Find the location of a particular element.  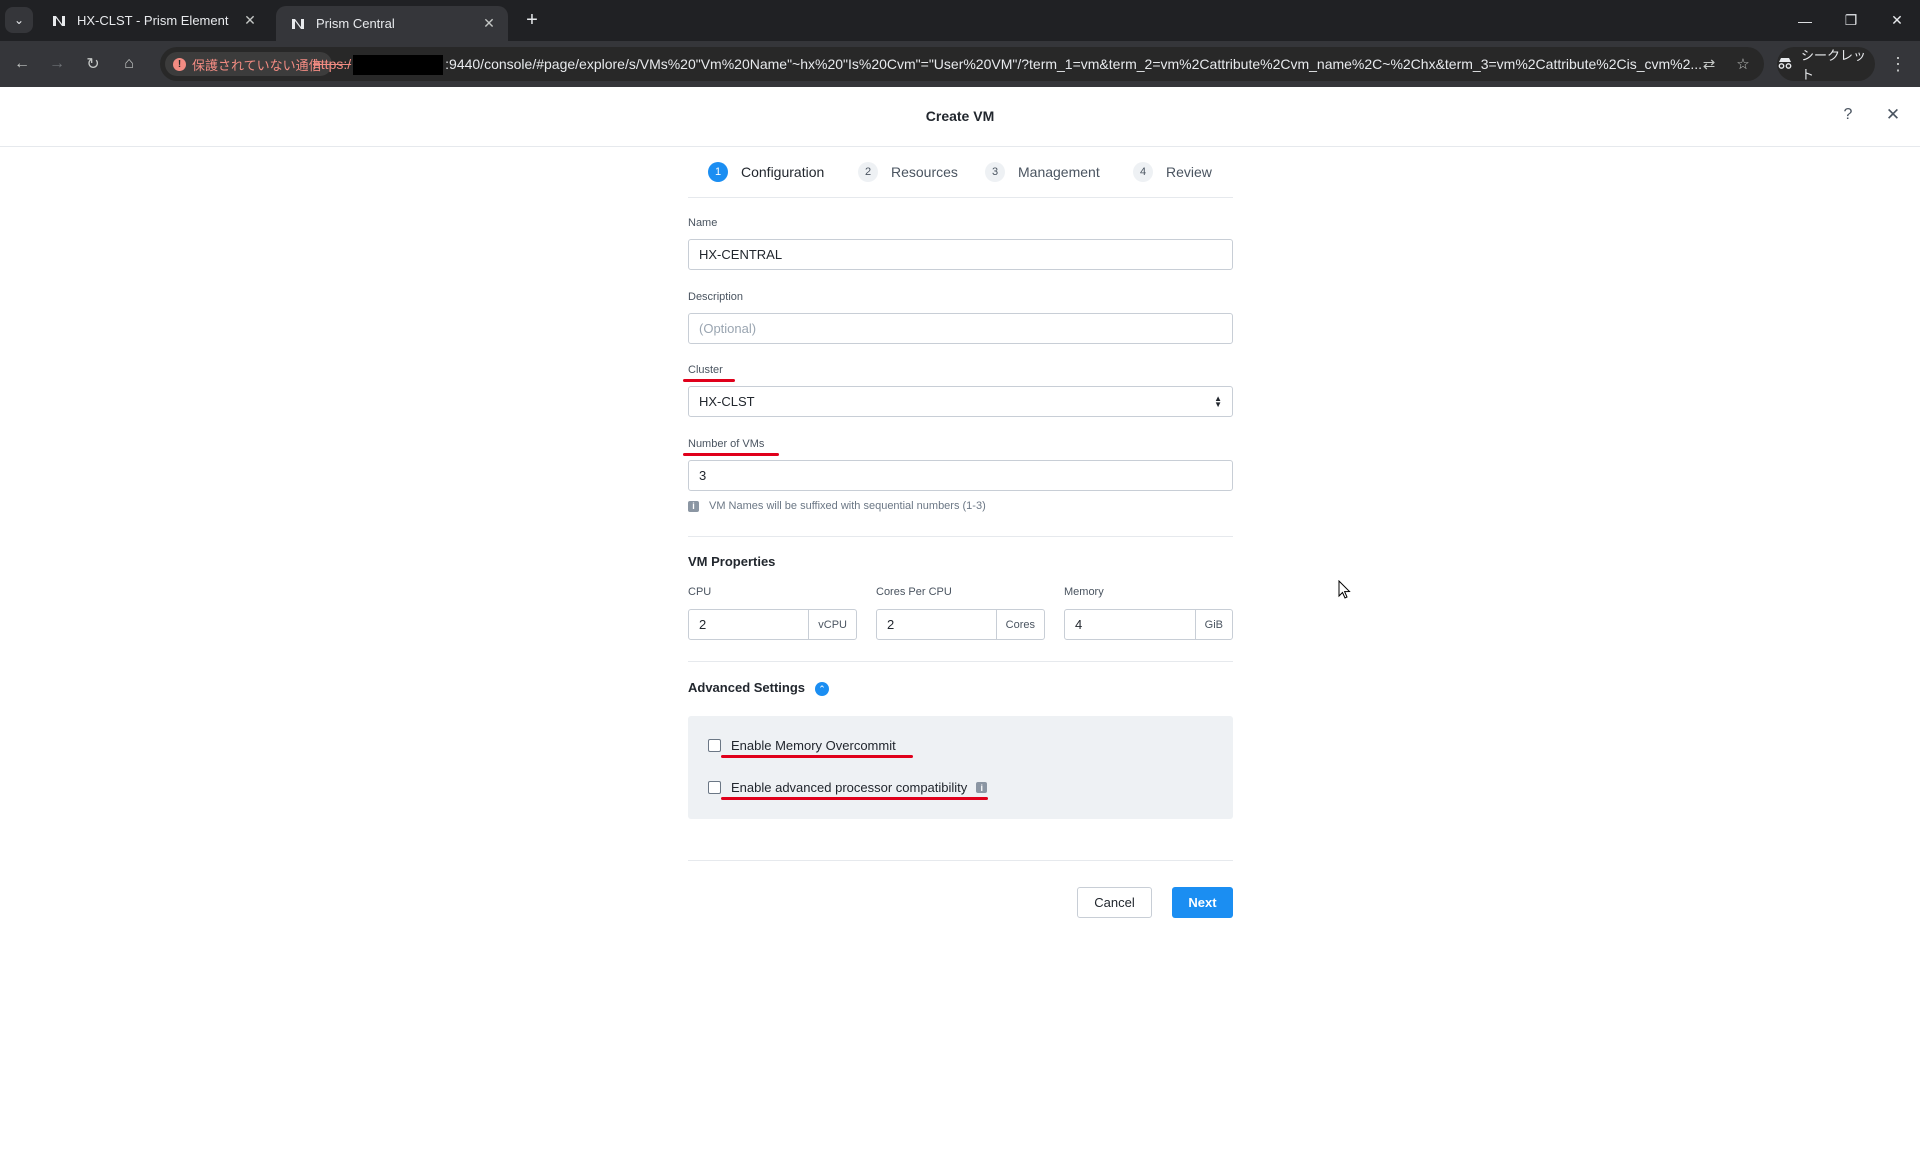

num-vms-label: Number of VMs is located at coordinates (726, 444).